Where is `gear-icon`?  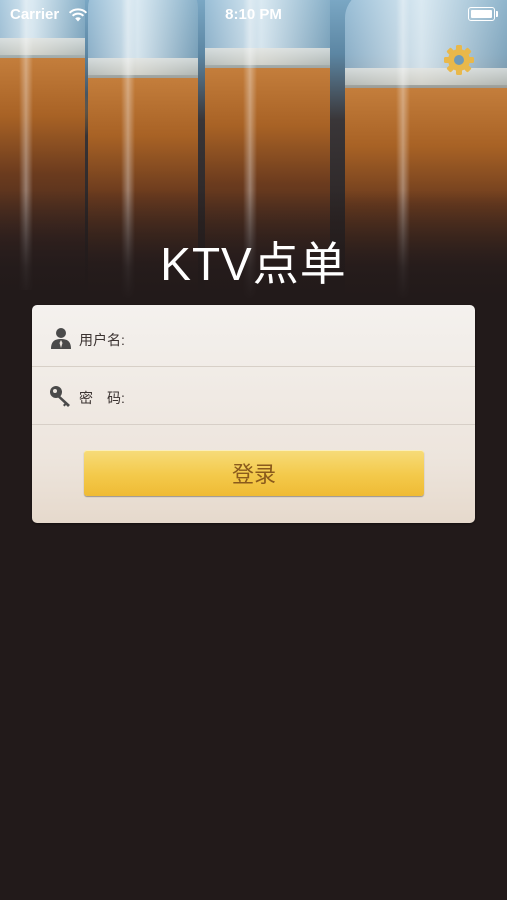
gear-icon is located at coordinates (459, 60).